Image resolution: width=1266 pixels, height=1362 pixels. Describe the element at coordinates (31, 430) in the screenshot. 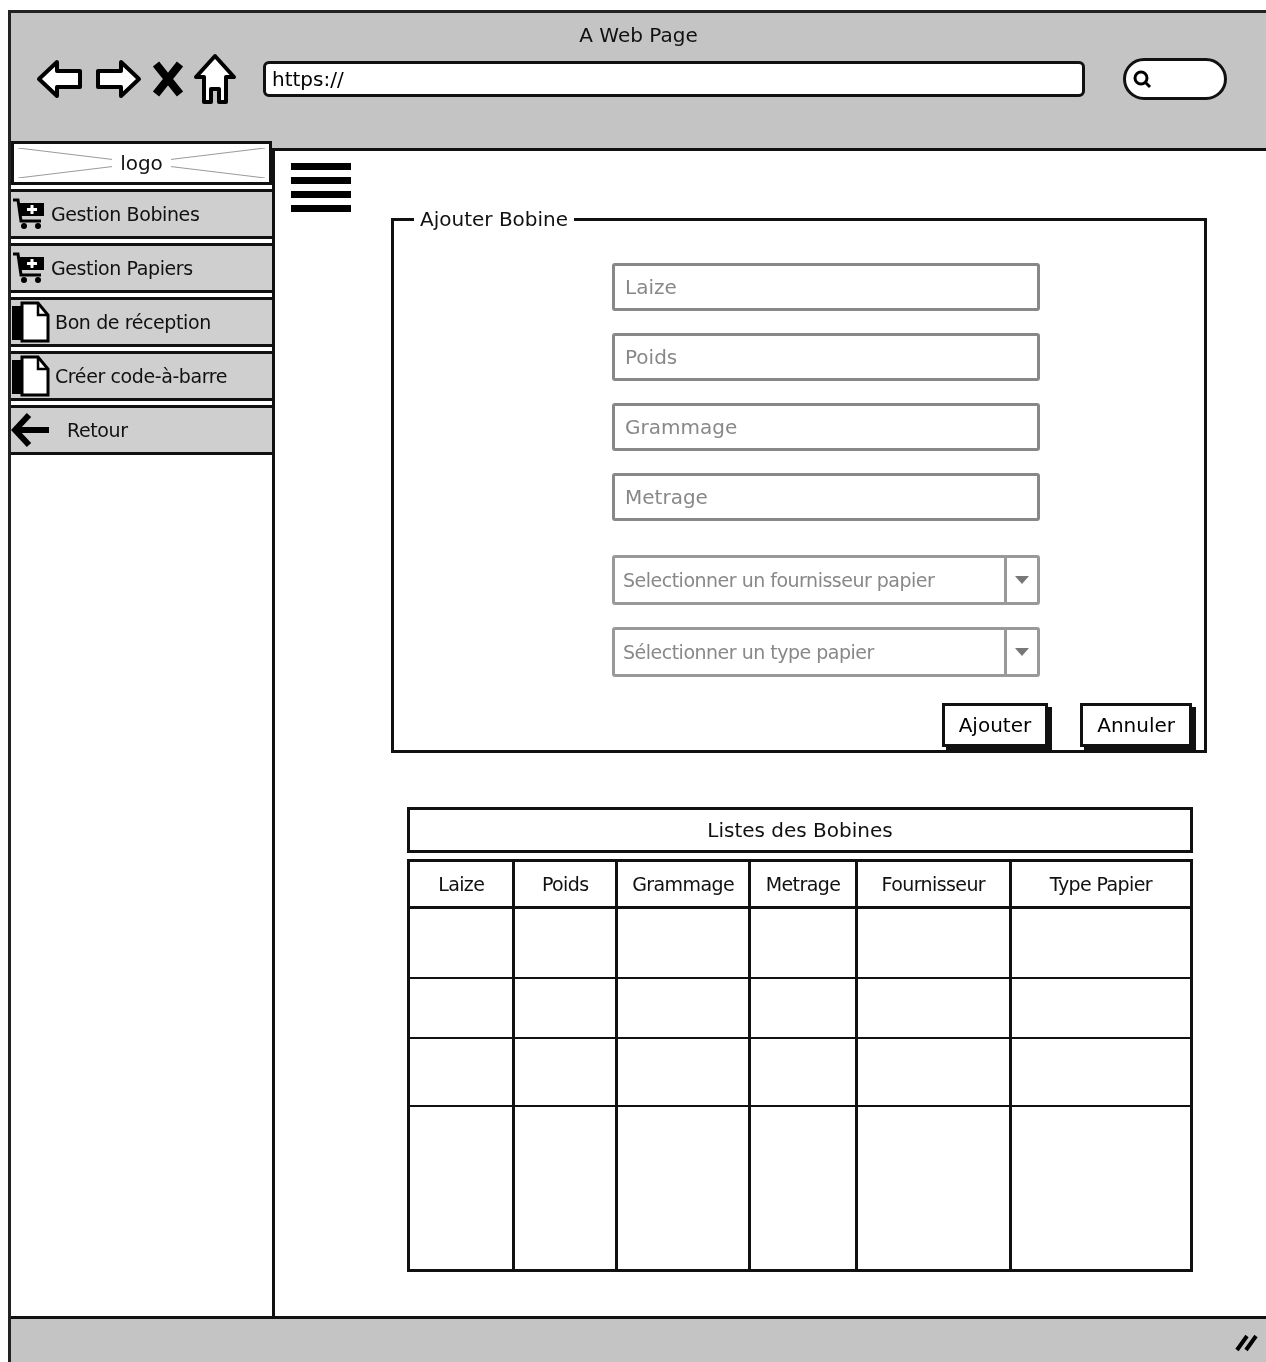

I see `left-arrow-icon` at that location.